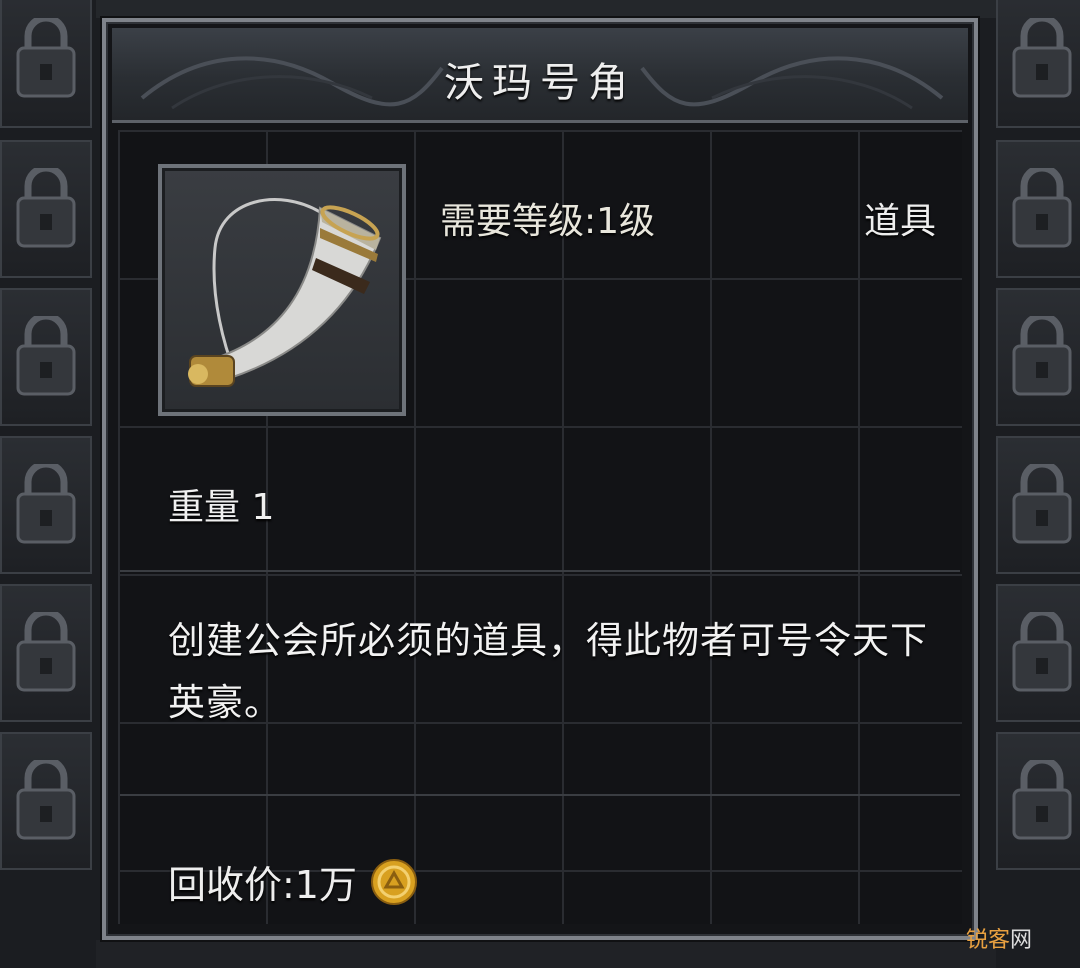 This screenshot has height=968, width=1080. I want to click on top-background-strip, so click(546, 9).